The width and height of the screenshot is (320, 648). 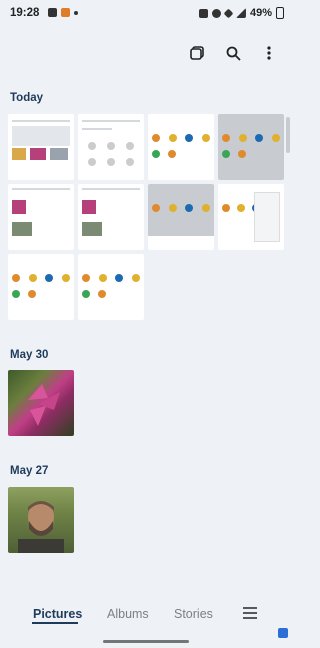 I want to click on flower-photo, so click(x=41, y=403).